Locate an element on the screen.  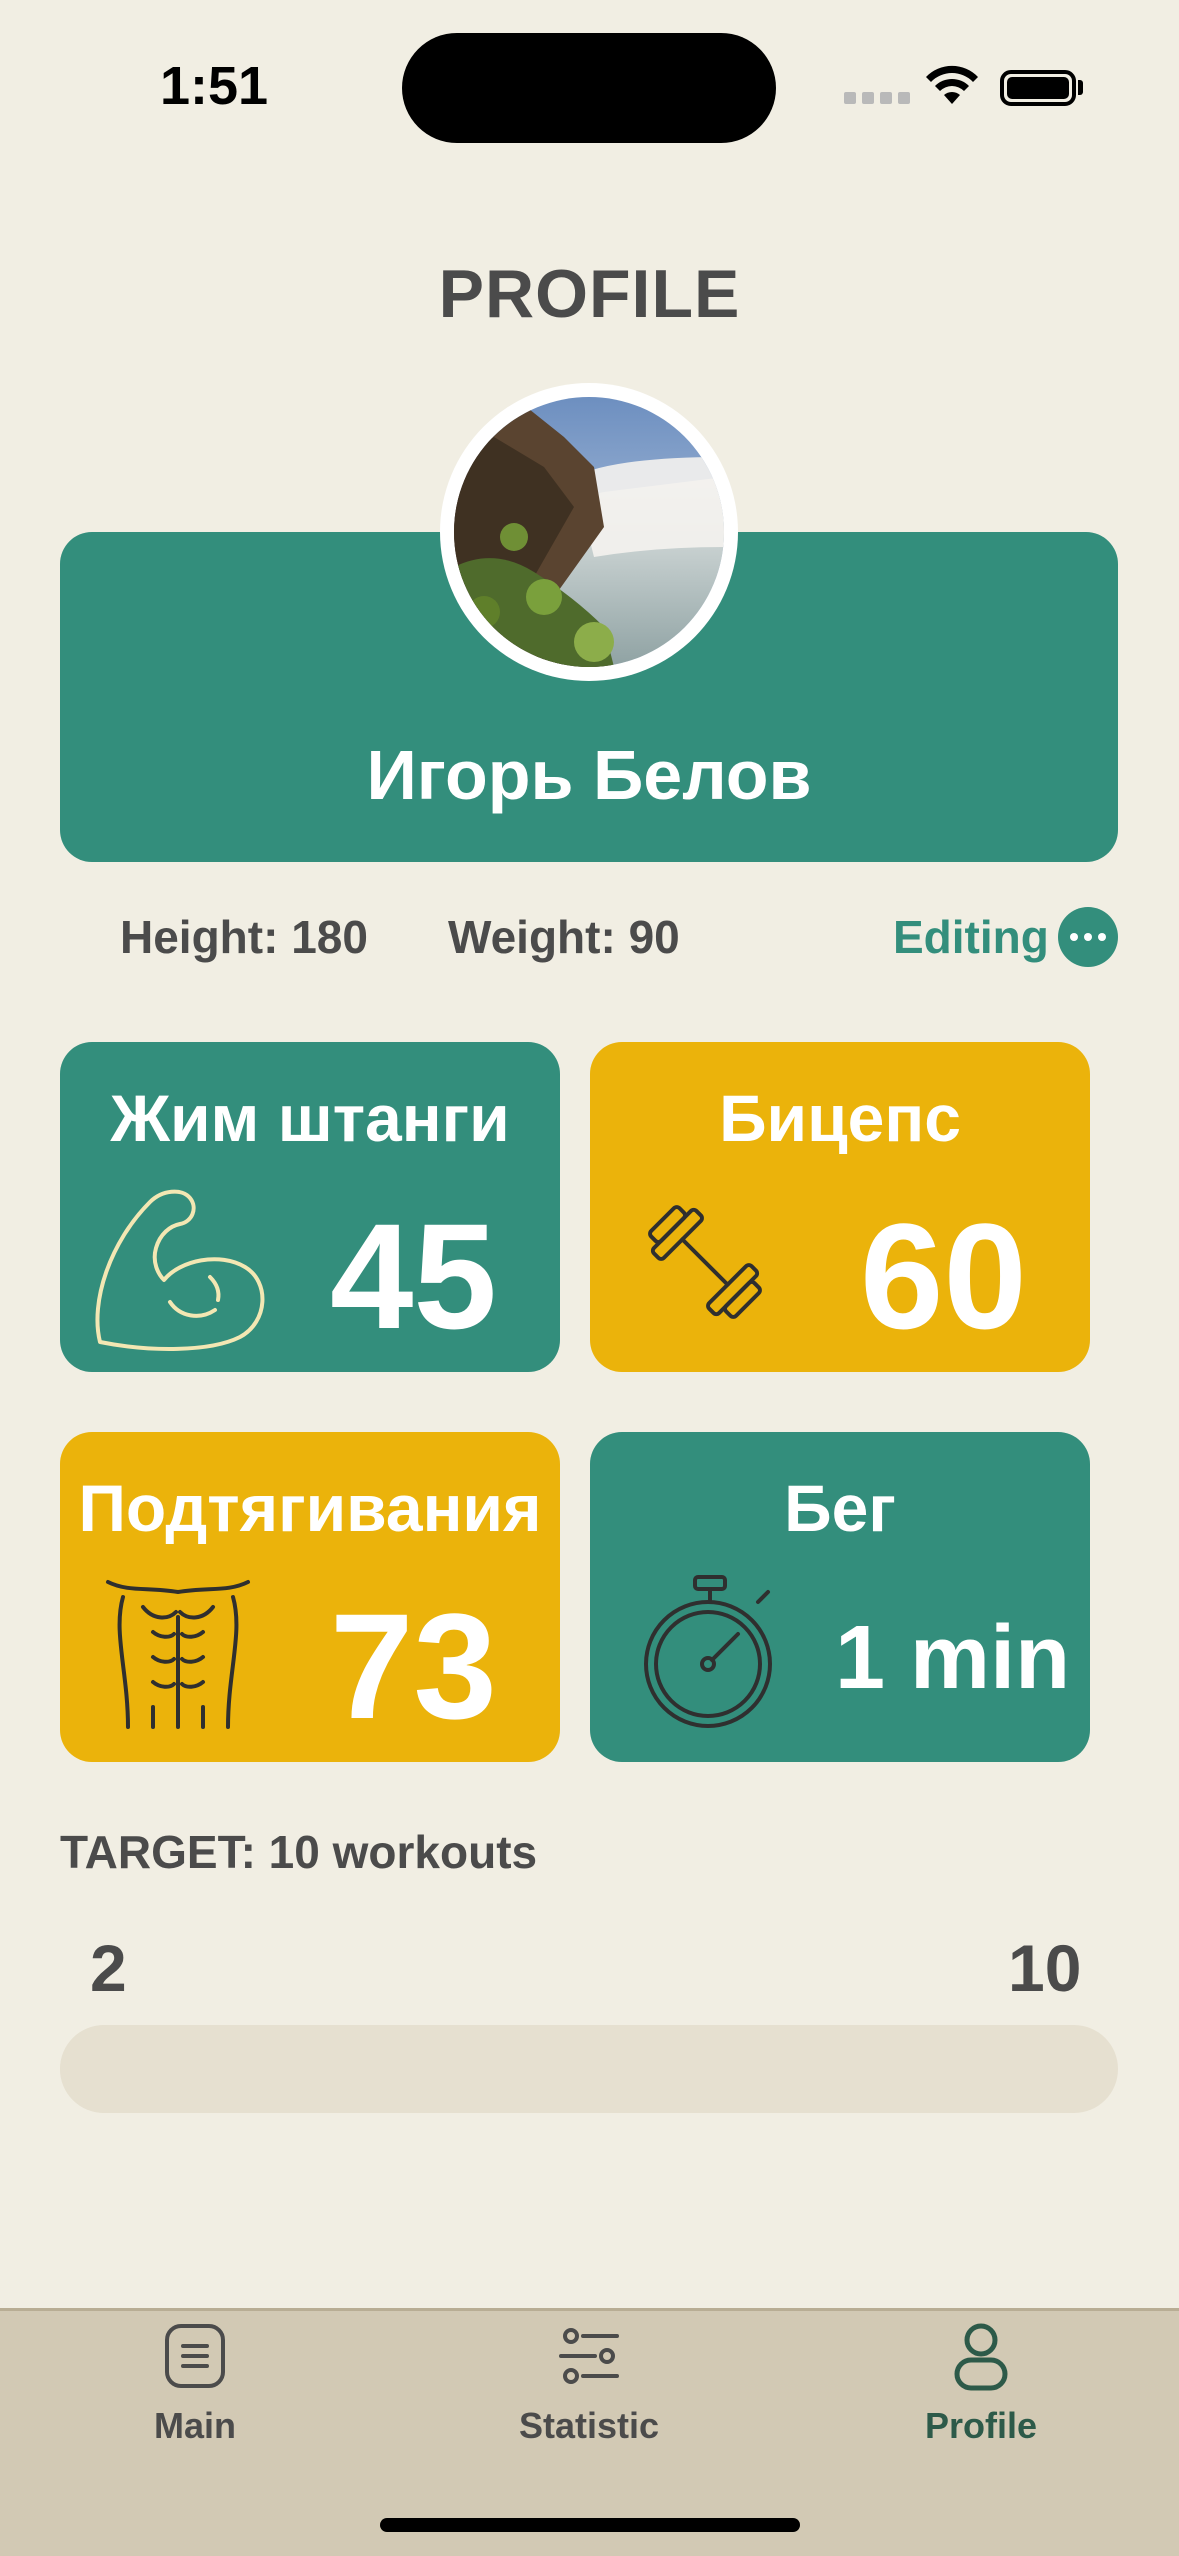
exercise-tile-running: Бег 1 min is located at coordinates (840, 1597).